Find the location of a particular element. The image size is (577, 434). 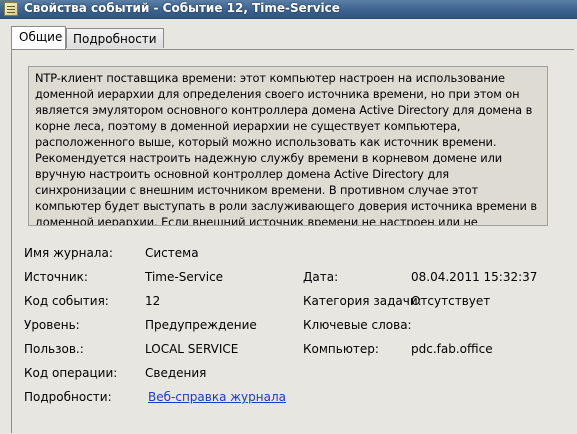

tab-details: Подробности is located at coordinates (115, 38).